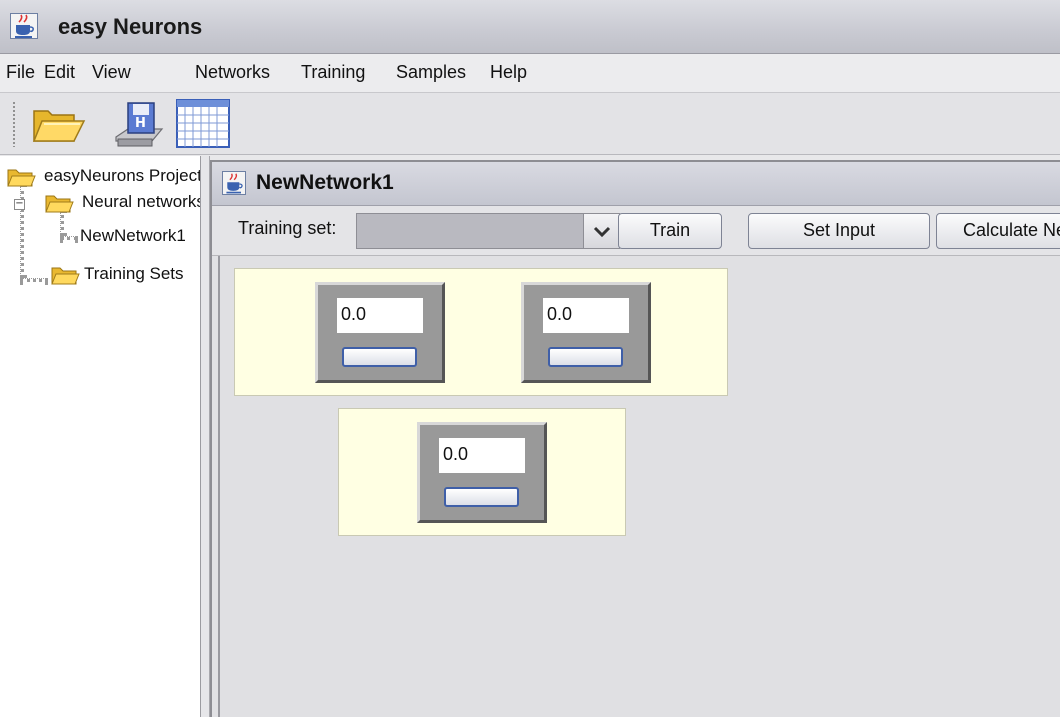 The image size is (1060, 717). I want to click on network-window-title: NewNetwork1, so click(325, 182).